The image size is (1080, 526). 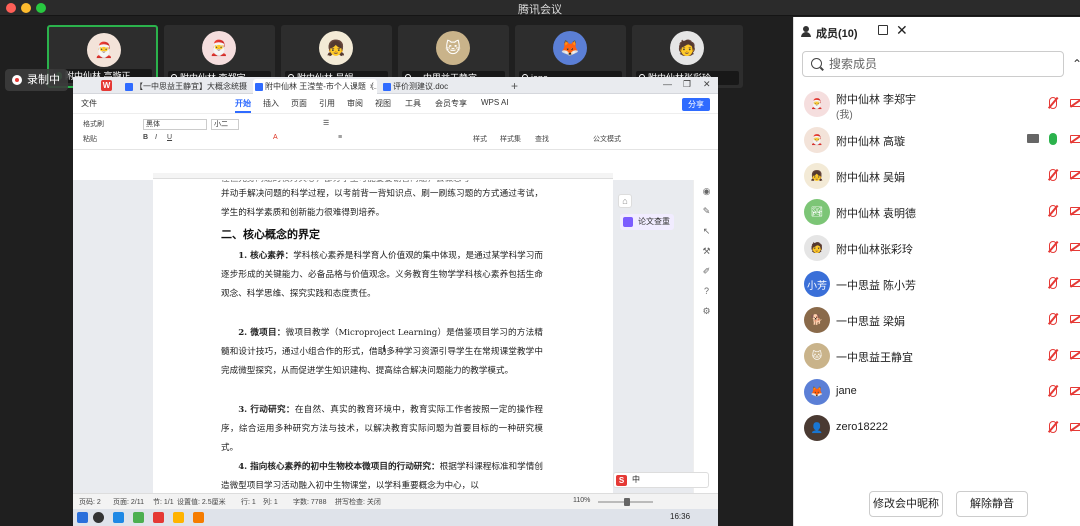 What do you see at coordinates (510, 139) in the screenshot?
I see `style-set-button: 样式集` at bounding box center [510, 139].